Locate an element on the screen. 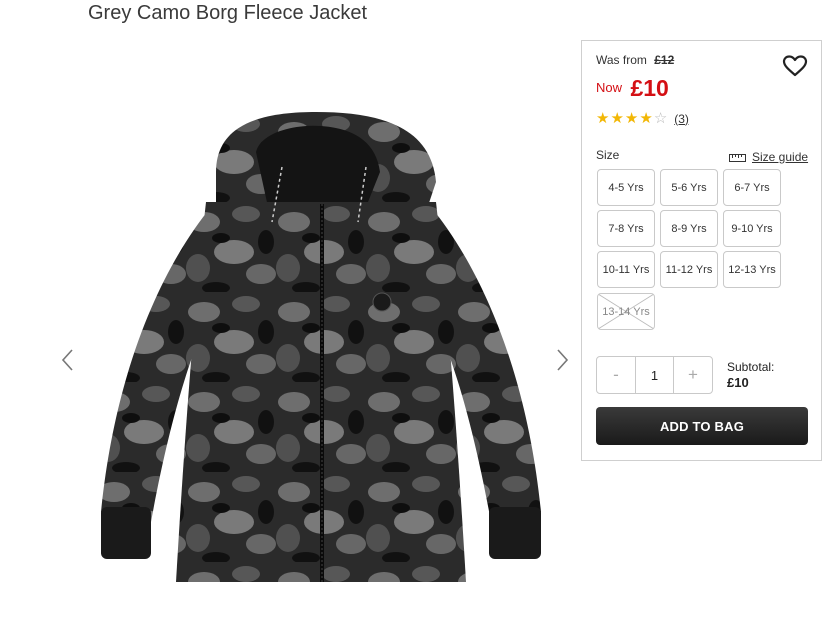  rating: ★ ★ ★ ★ ☆ (3) is located at coordinates (642, 118).